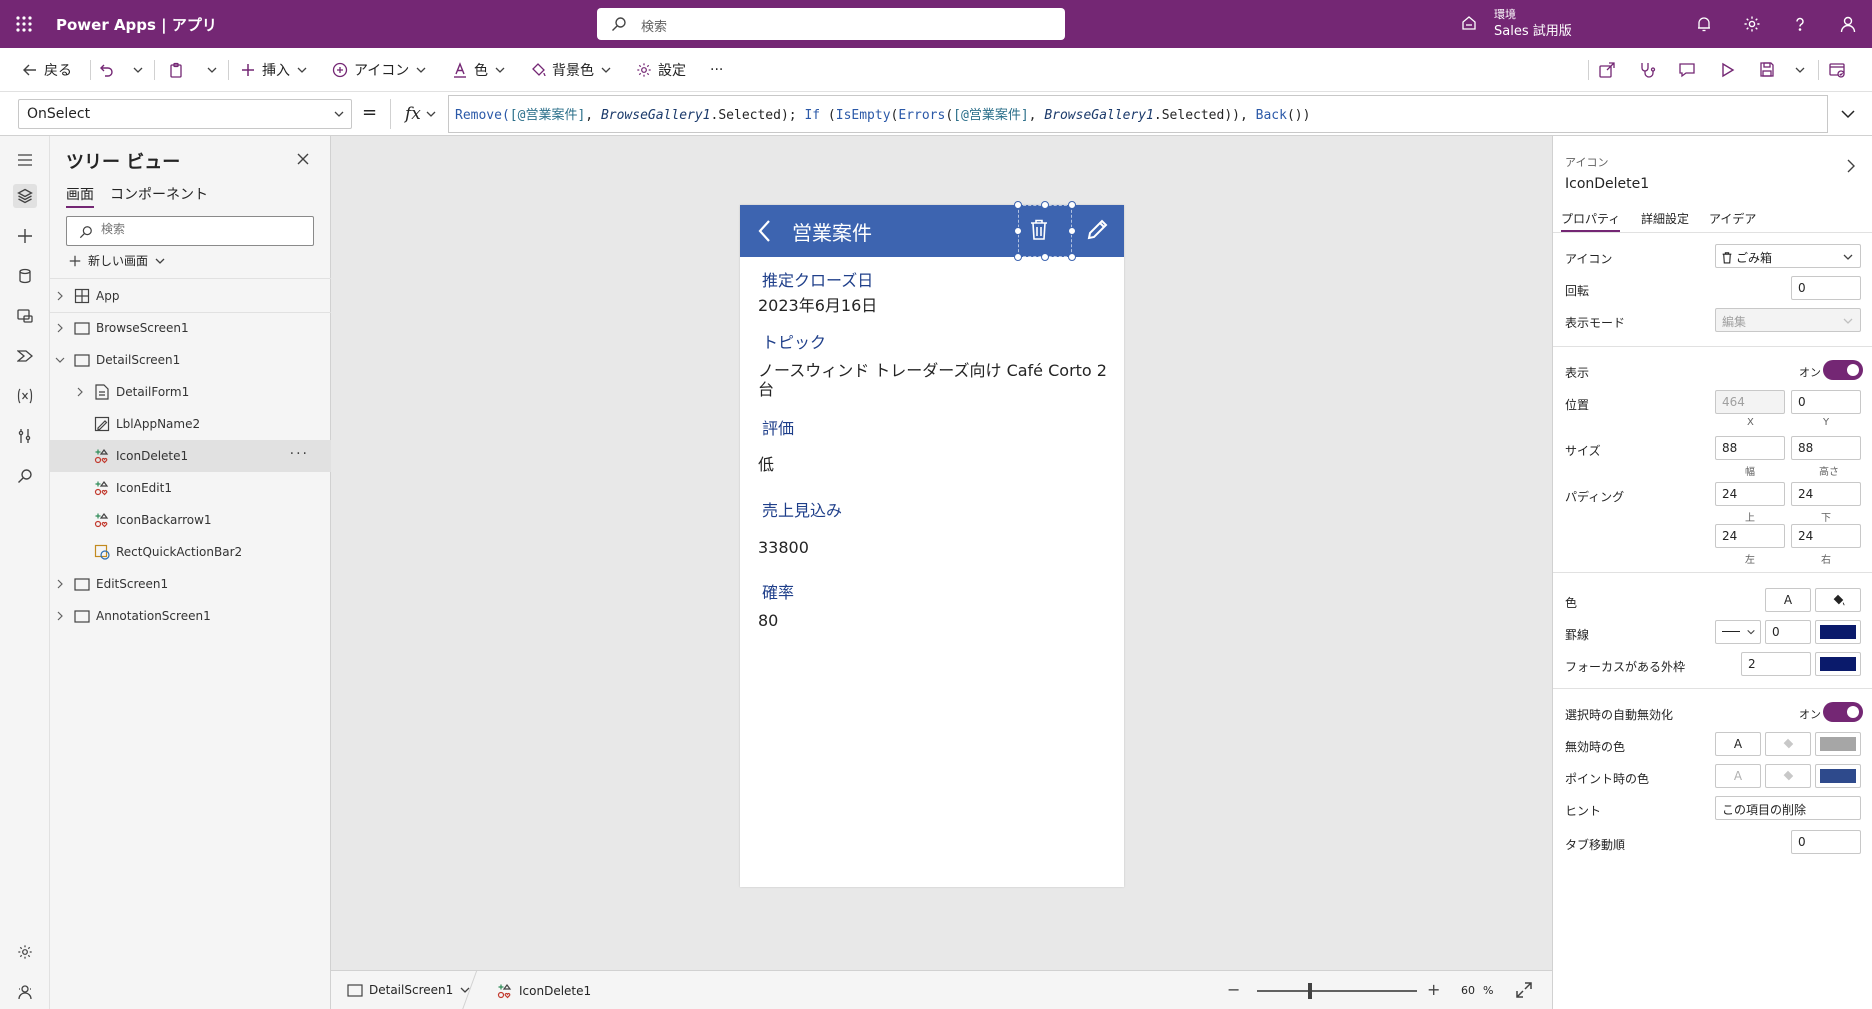  Describe the element at coordinates (190, 616) in the screenshot. I see `tree-node-annotationscreen1: AnnotationScreen1` at that location.